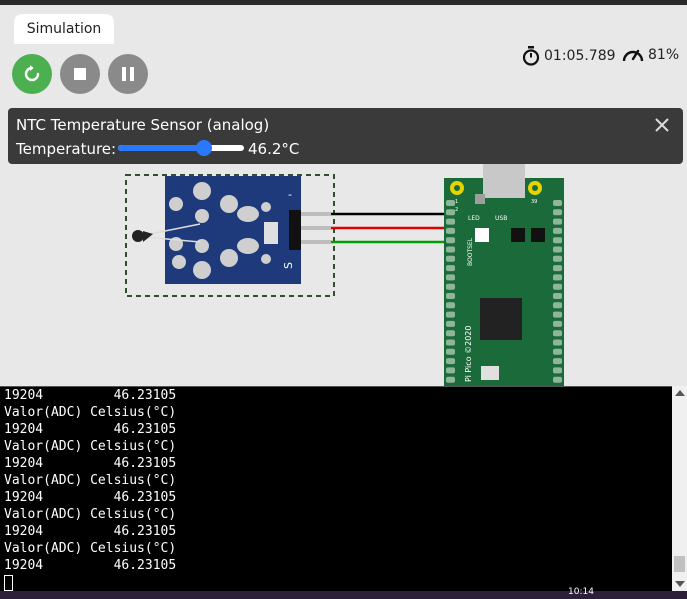  What do you see at coordinates (474, 218) in the screenshot?
I see `led-label: LED` at bounding box center [474, 218].